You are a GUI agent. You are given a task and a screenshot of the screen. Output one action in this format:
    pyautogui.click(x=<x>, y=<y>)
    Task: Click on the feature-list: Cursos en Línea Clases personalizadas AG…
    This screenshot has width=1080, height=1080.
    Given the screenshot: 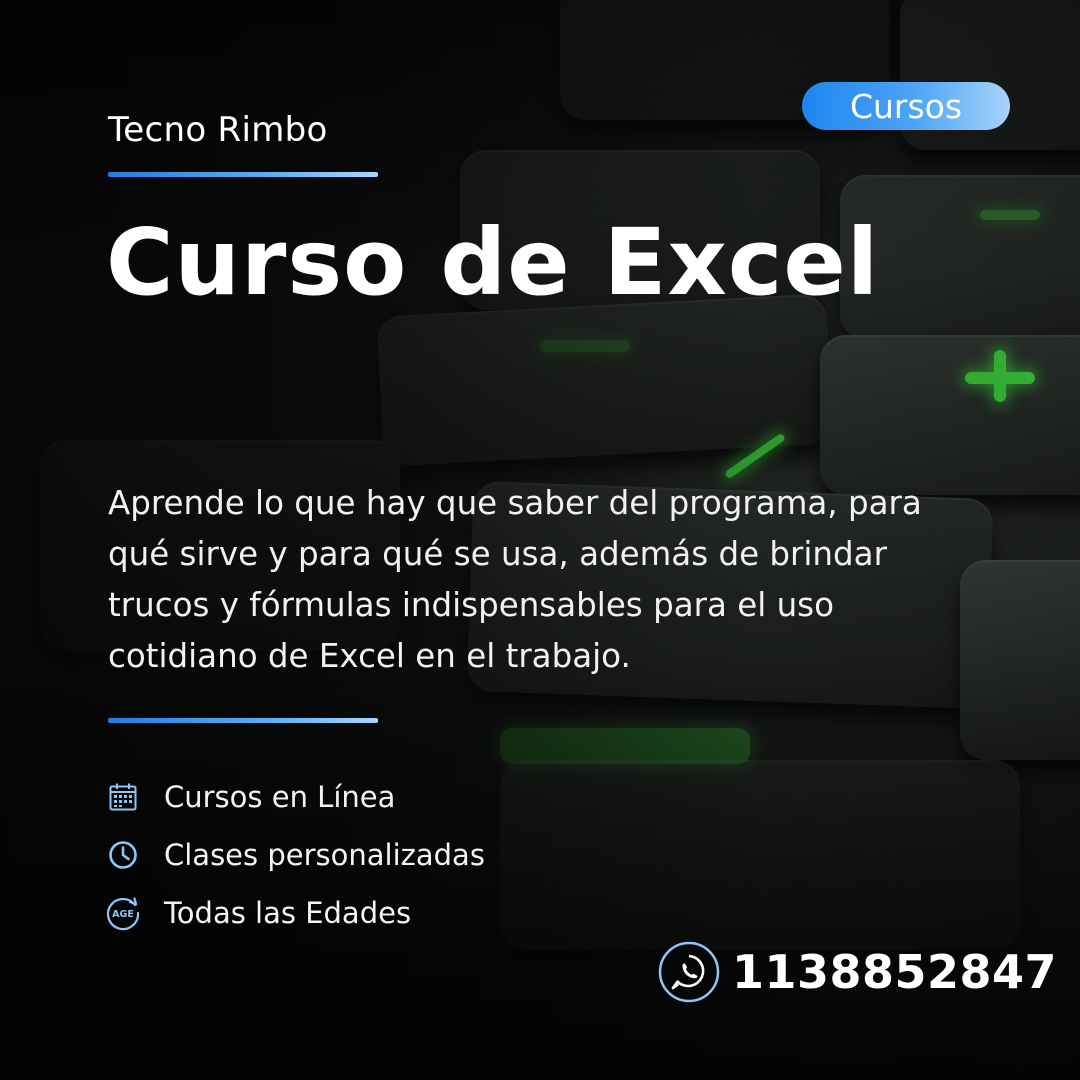 What is the action you would take?
    pyautogui.click(x=364, y=855)
    